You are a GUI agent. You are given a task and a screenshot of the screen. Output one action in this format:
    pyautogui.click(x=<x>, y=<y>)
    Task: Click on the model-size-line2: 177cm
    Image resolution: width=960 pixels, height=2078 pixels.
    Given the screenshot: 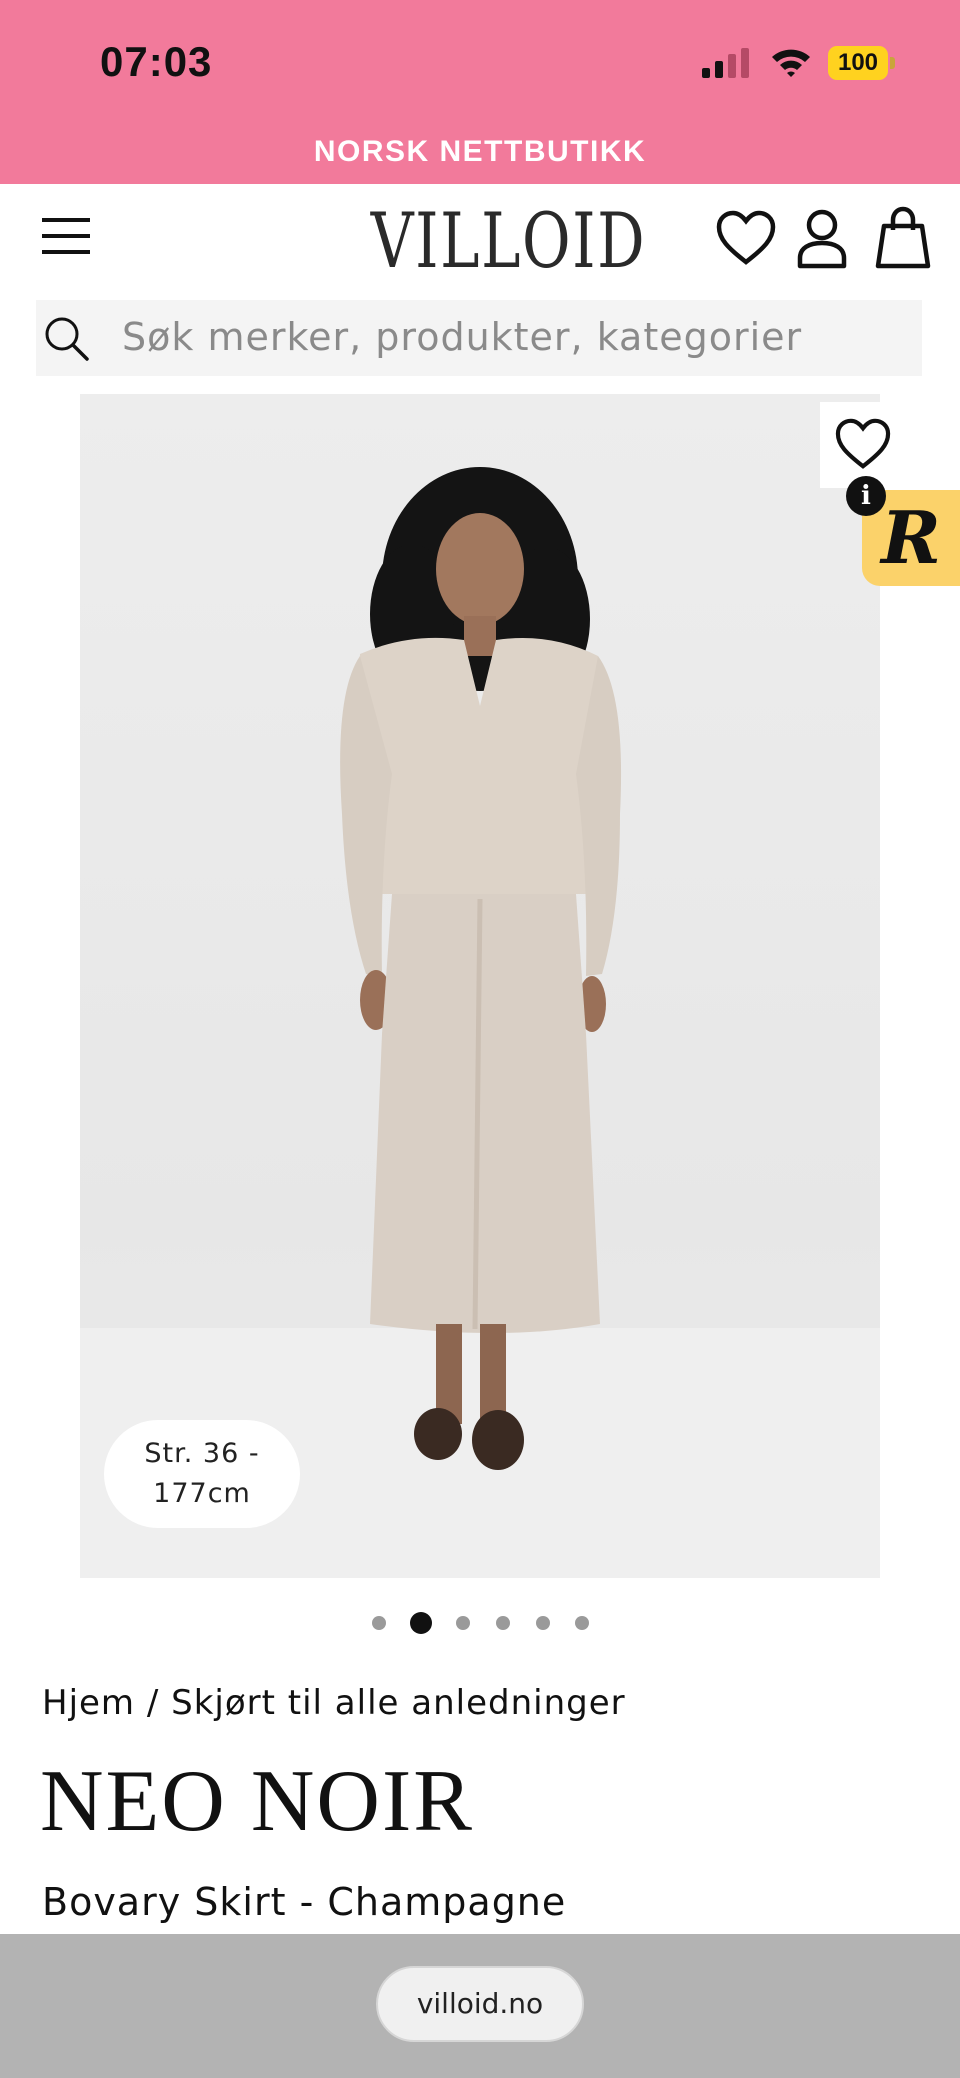 What is the action you would take?
    pyautogui.click(x=202, y=1493)
    